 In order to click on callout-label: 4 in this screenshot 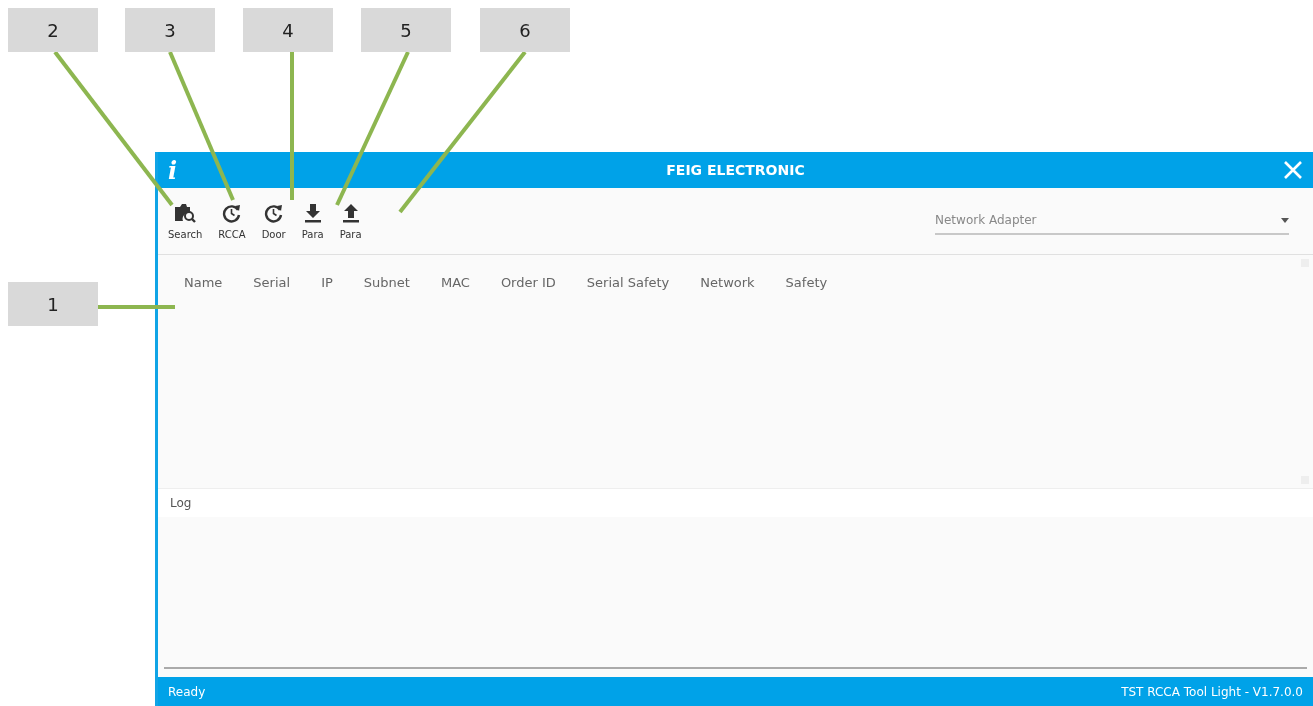, I will do `click(288, 30)`.